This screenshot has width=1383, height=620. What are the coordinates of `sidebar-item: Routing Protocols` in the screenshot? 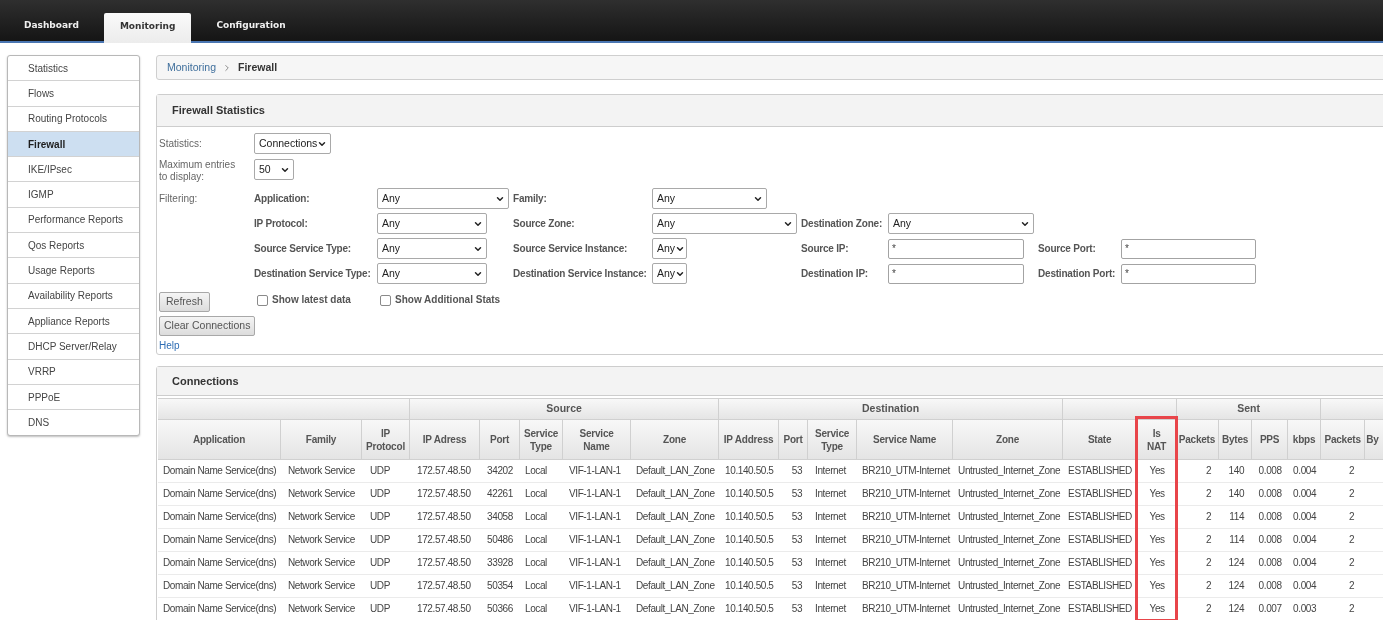 It's located at (73, 119).